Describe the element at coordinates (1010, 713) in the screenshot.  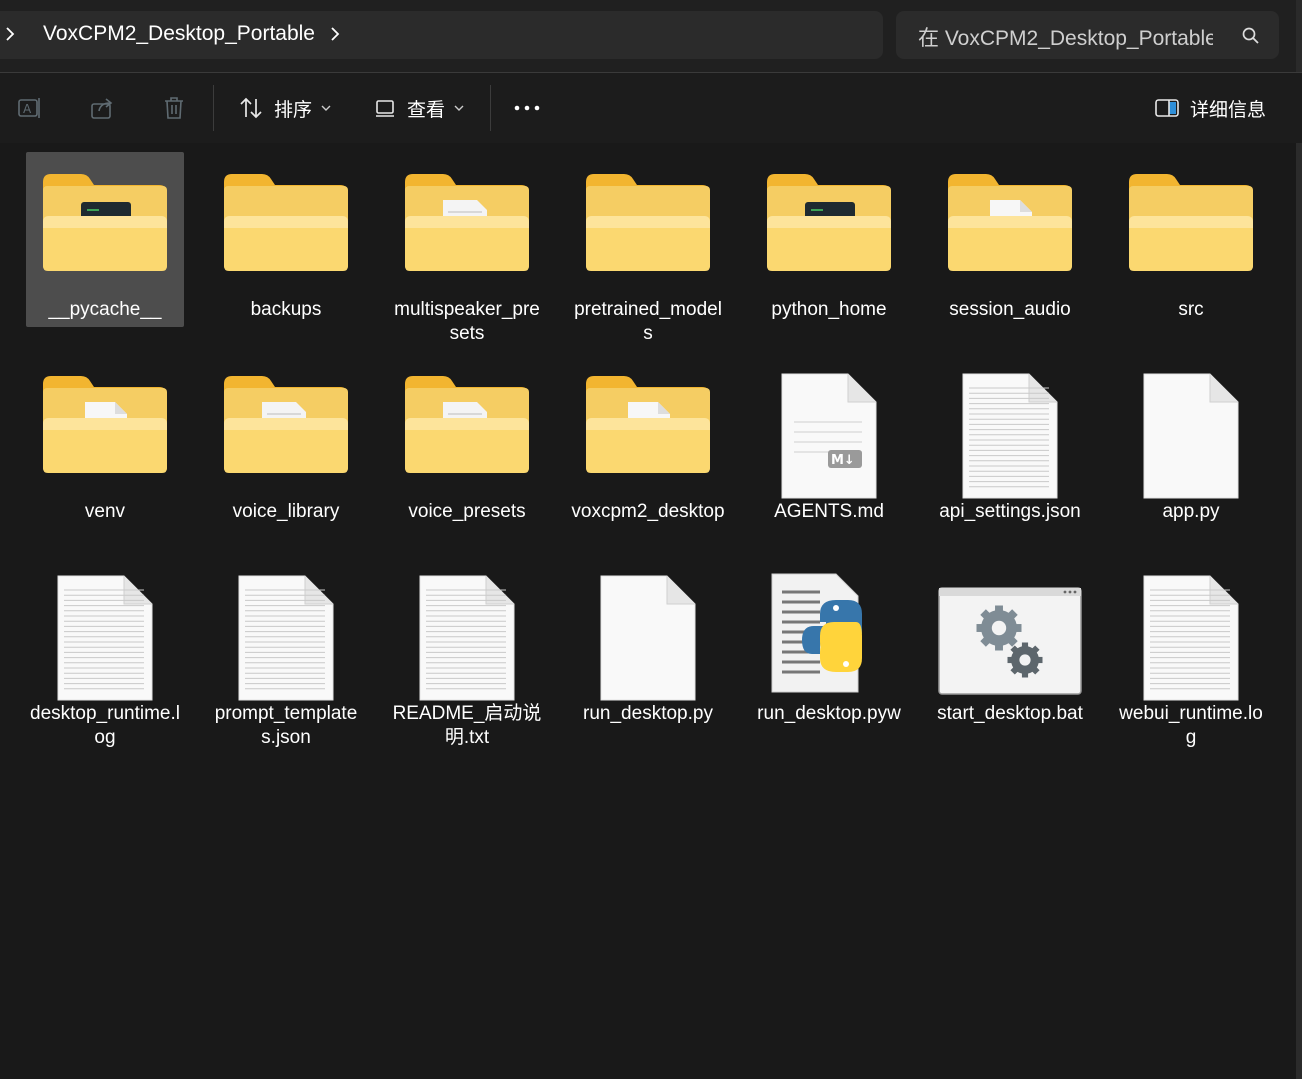
I see `item-name: start_desktop.bat` at that location.